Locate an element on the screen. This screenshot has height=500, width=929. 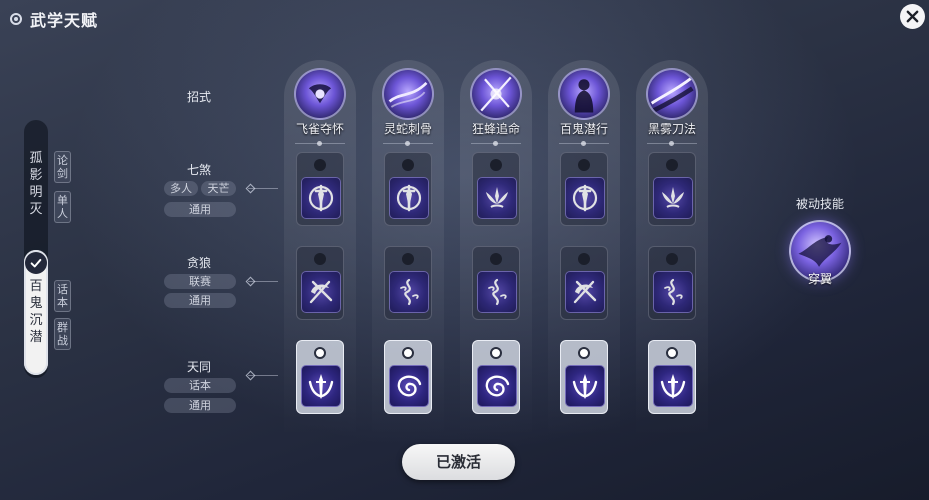
tab-char: 孤 is located at coordinates (36, 158).